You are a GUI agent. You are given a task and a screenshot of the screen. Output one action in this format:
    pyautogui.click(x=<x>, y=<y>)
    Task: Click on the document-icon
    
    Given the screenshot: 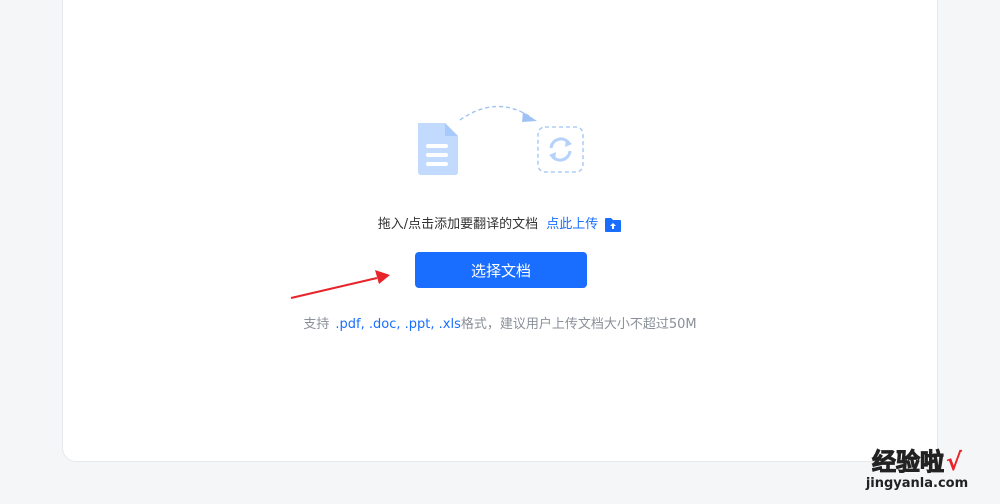 What is the action you would take?
    pyautogui.click(x=438, y=149)
    